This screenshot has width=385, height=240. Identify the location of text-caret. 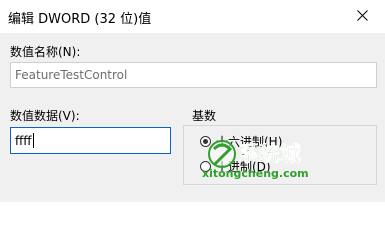
(33, 140).